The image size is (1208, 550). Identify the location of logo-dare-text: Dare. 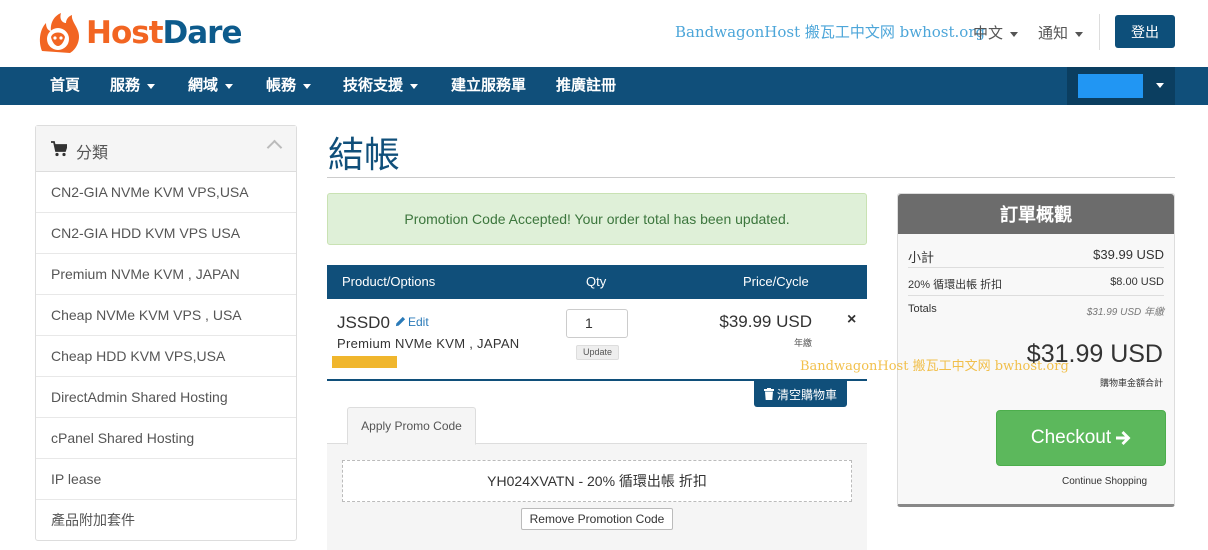
(202, 33).